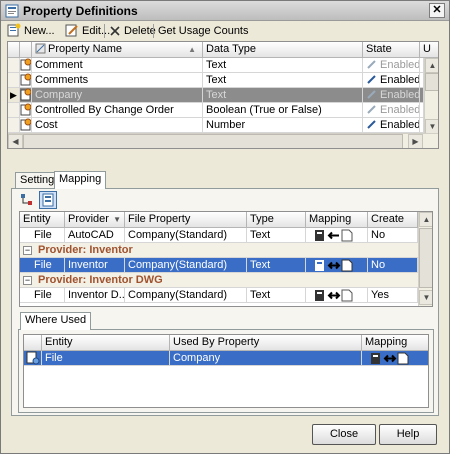 The image size is (450, 454). I want to click on property-data-type: Number, so click(283, 125).